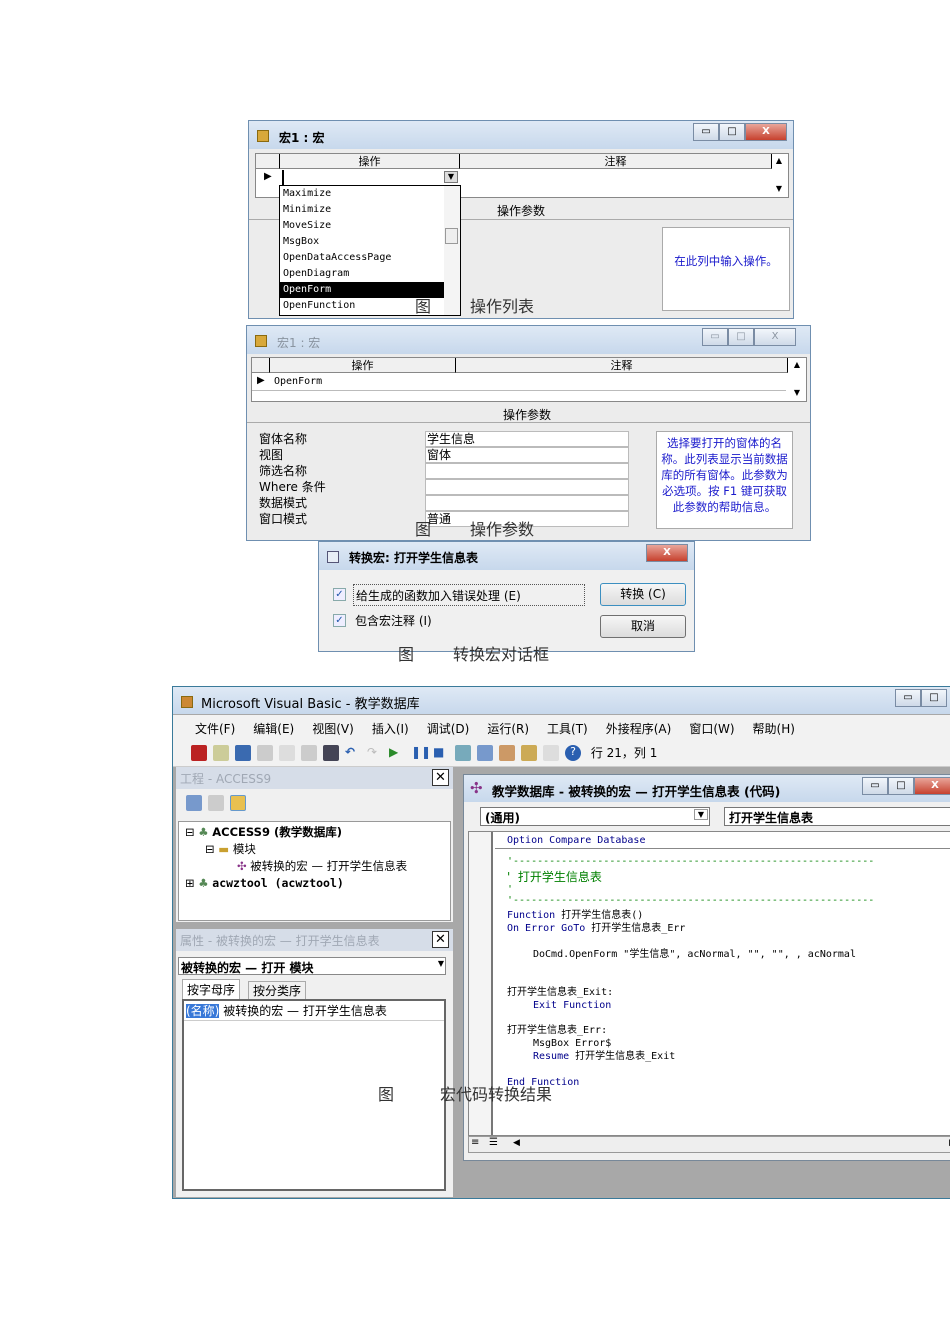  I want to click on toggle-folders-icon, so click(238, 803).